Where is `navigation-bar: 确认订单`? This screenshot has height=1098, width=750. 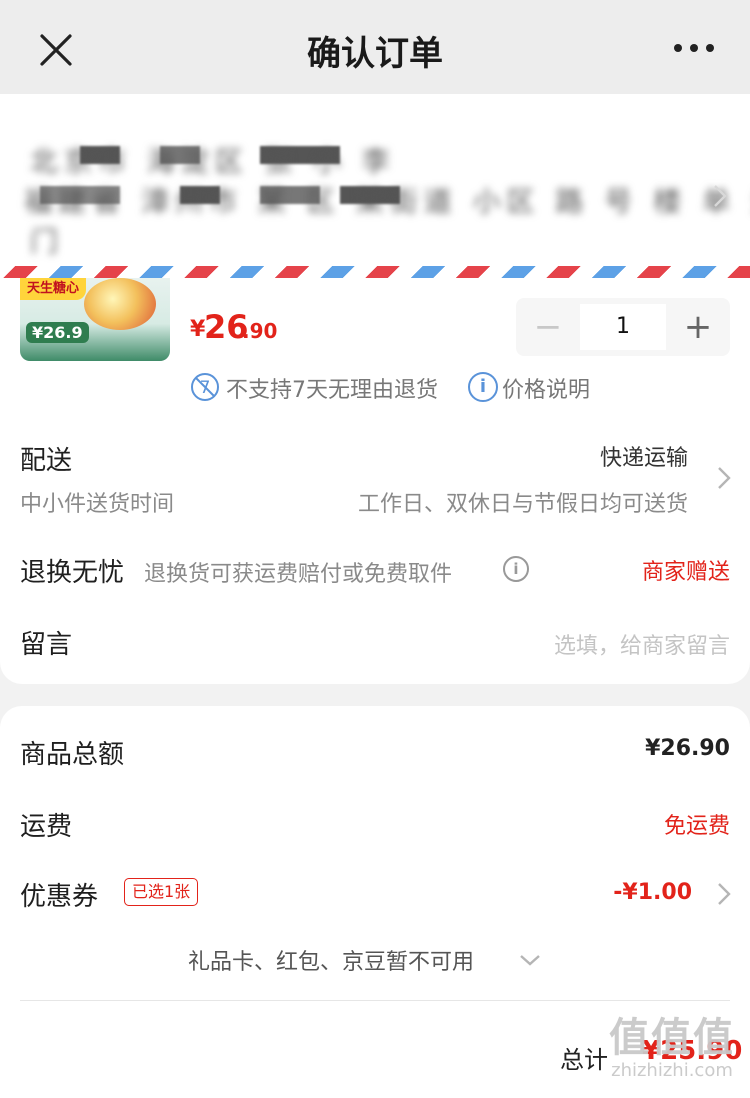
navigation-bar: 确认订单 is located at coordinates (375, 47).